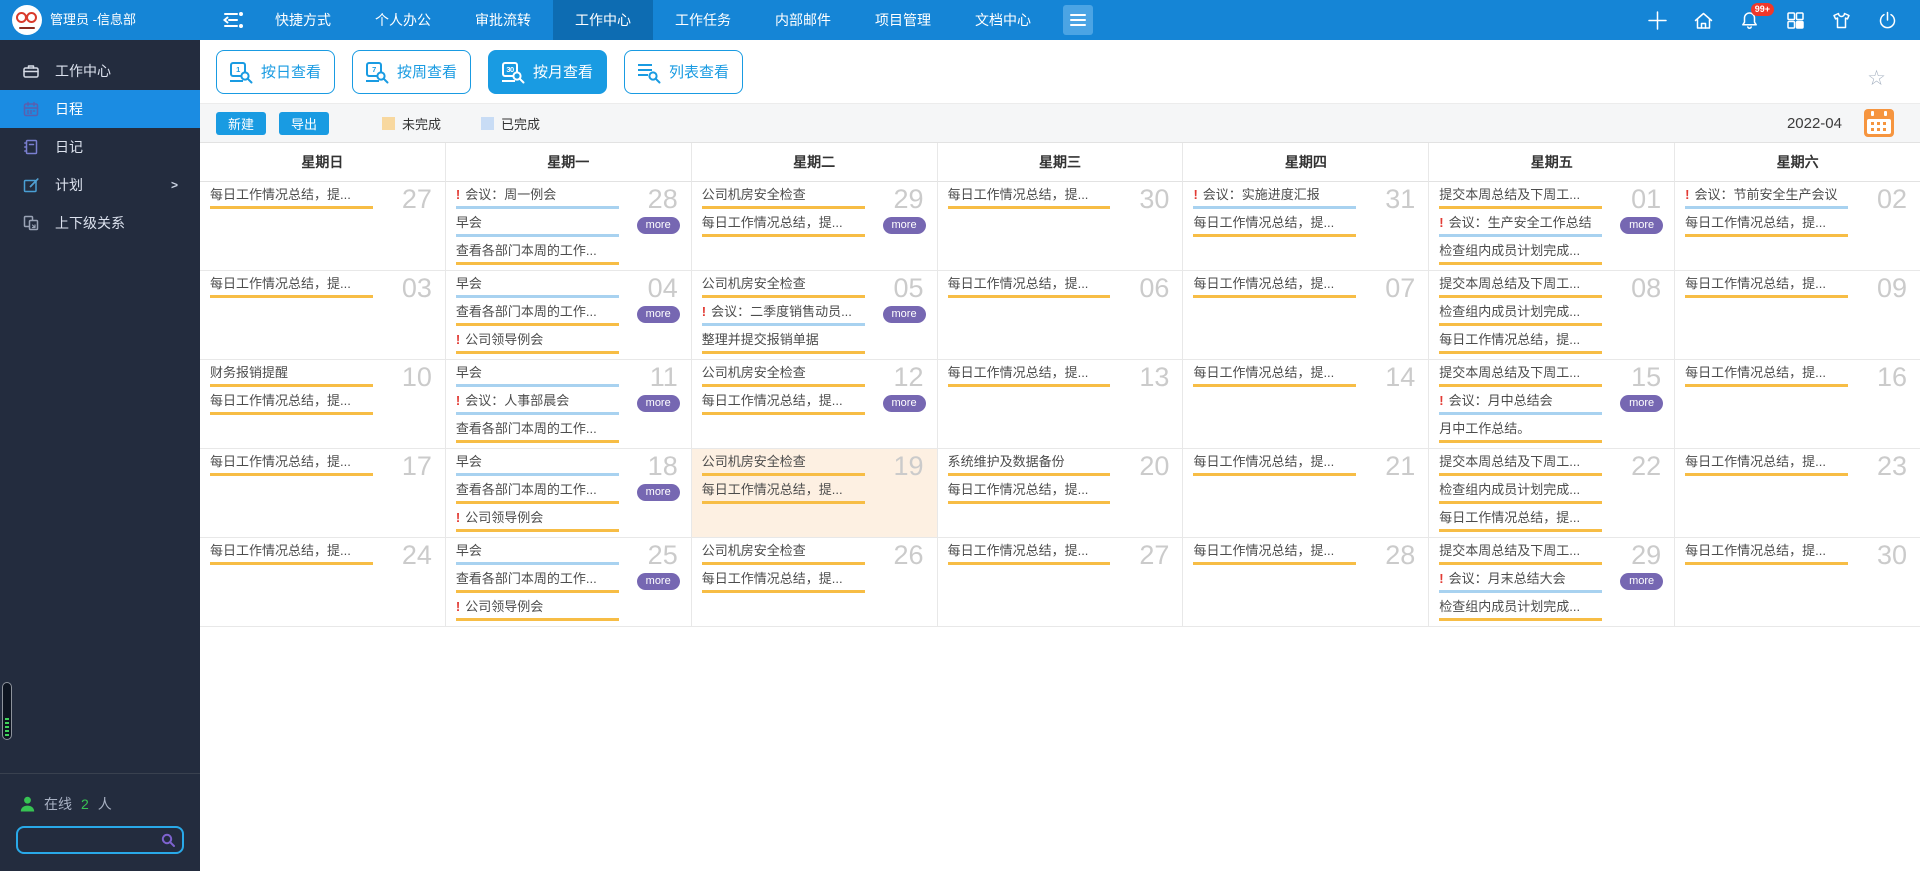  I want to click on calendar-day-cell: 公司机房安全检查 ! 会议：二季度销售动员... 整理并提交报销单据 05 more, so click(814, 315).